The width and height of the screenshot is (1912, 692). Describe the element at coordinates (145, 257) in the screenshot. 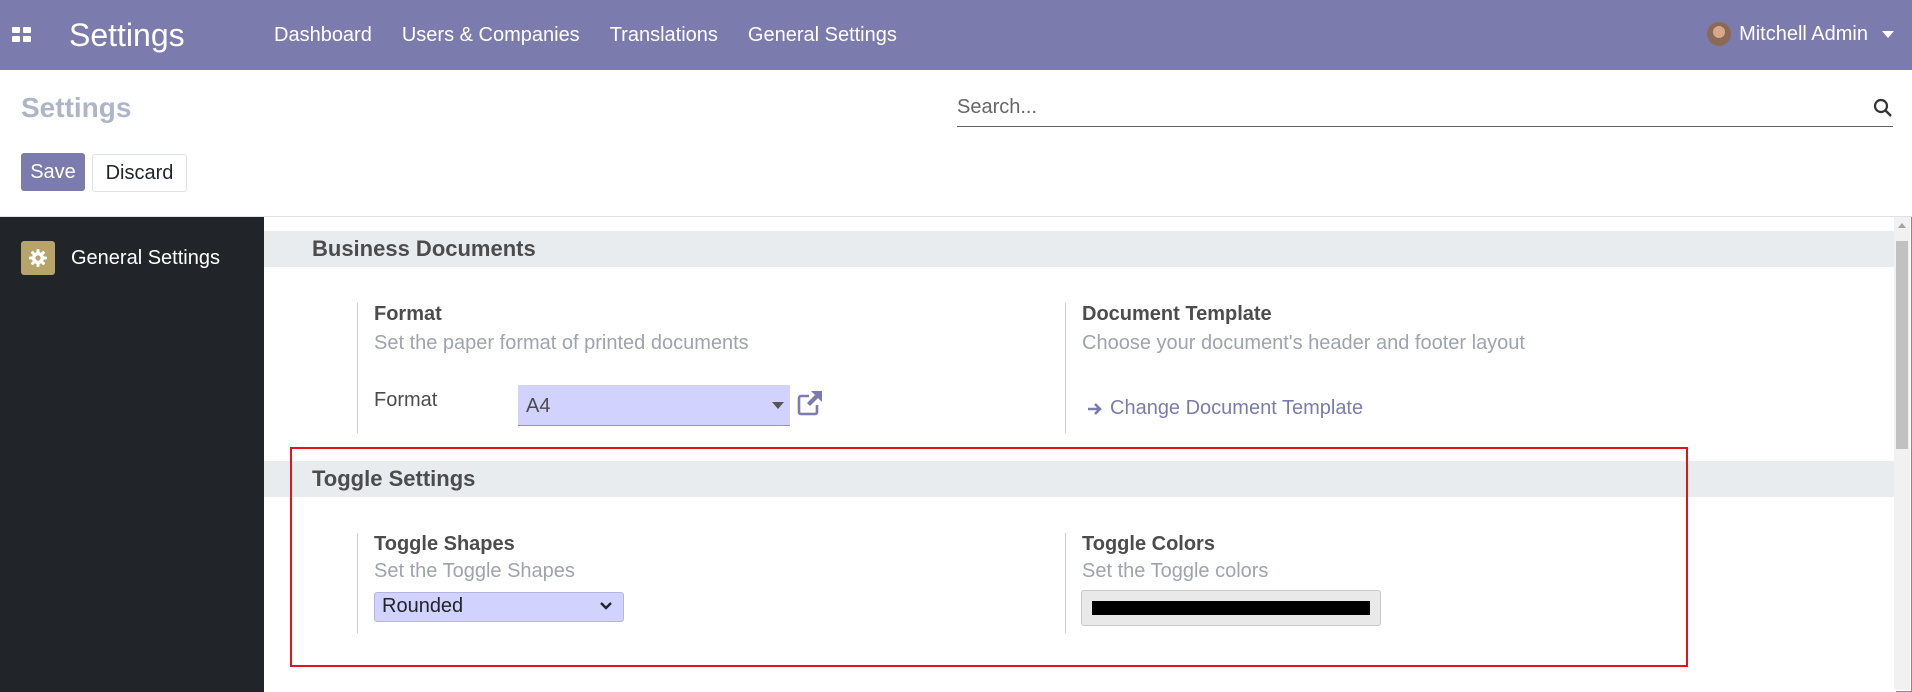

I see `sidebar-item-label: General Settings` at that location.